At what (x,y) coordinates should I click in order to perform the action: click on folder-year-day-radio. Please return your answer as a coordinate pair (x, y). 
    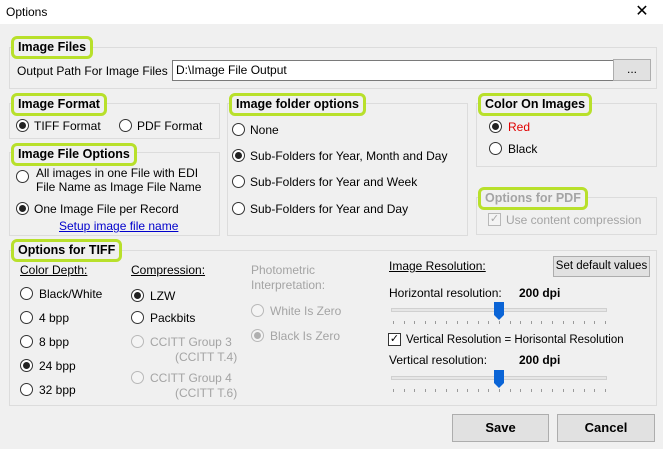
    Looking at the image, I should click on (238, 208).